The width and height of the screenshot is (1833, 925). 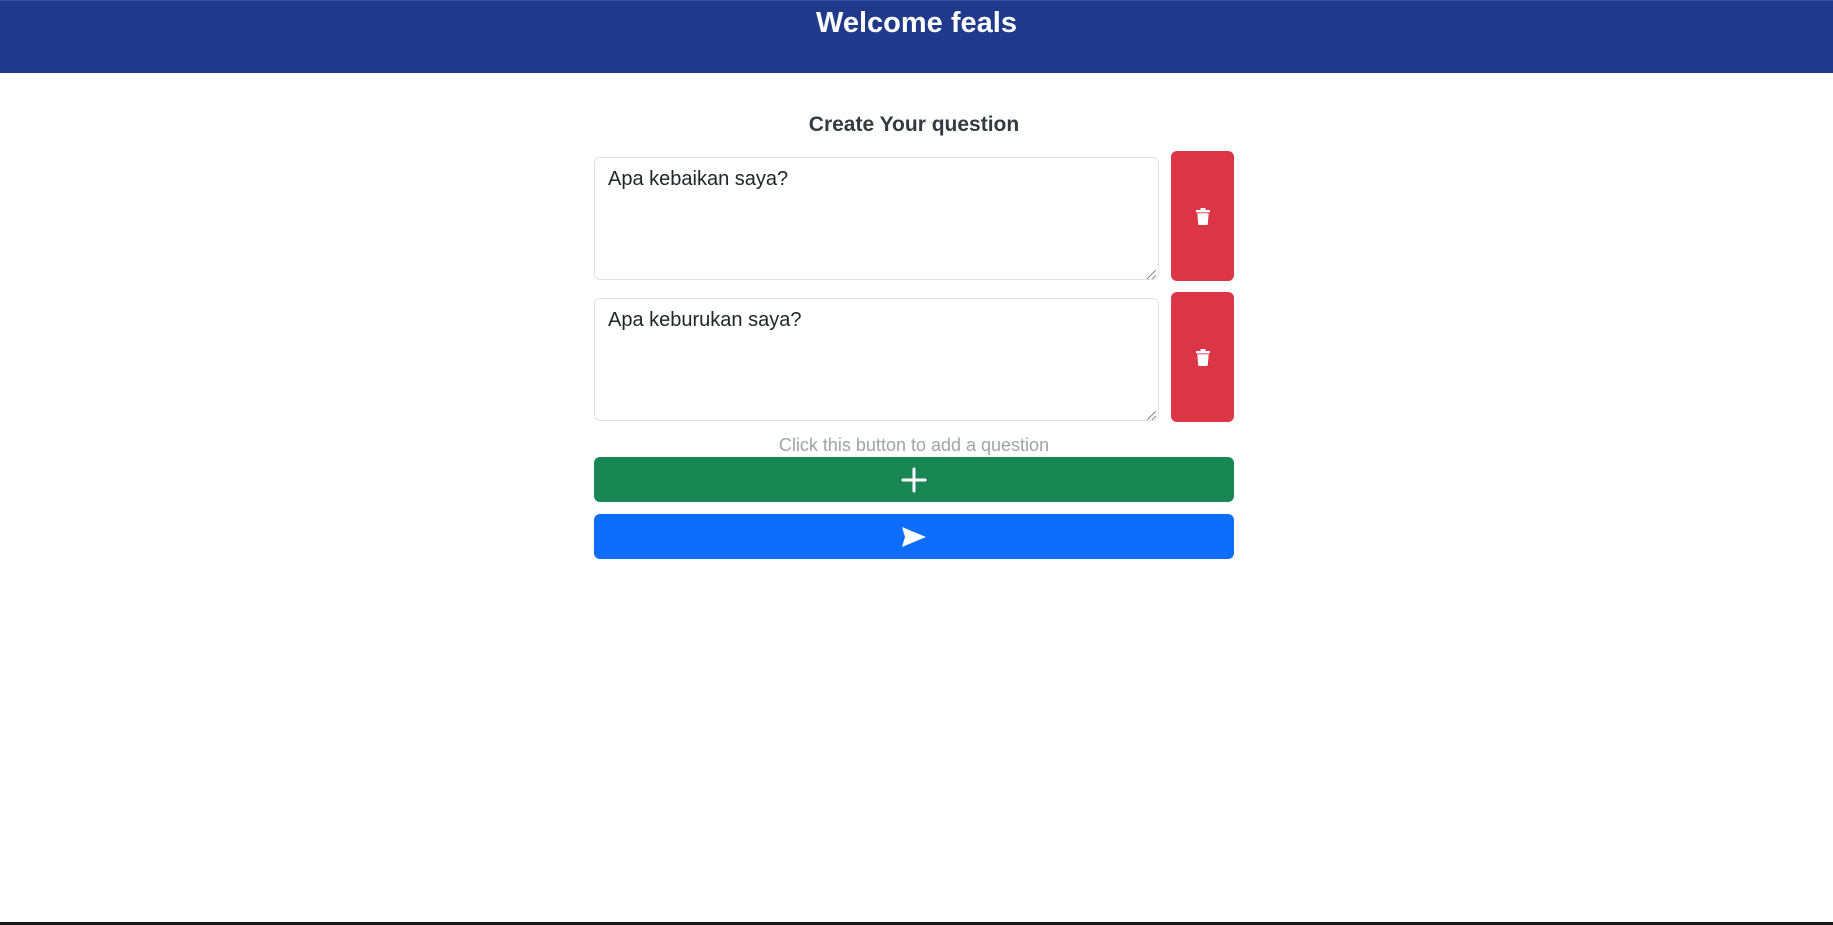 What do you see at coordinates (876, 359) in the screenshot?
I see `question-input: Apa keburukan saya?` at bounding box center [876, 359].